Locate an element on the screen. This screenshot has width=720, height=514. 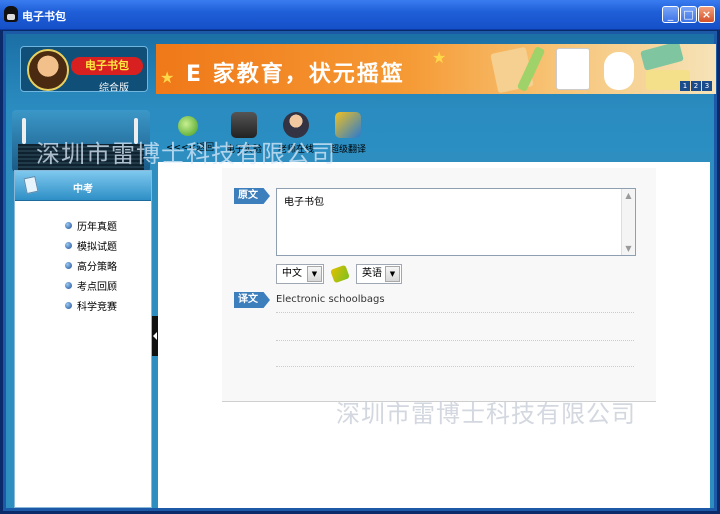
sidebar-item-label: 考点回顾 is located at coordinates (97, 287).